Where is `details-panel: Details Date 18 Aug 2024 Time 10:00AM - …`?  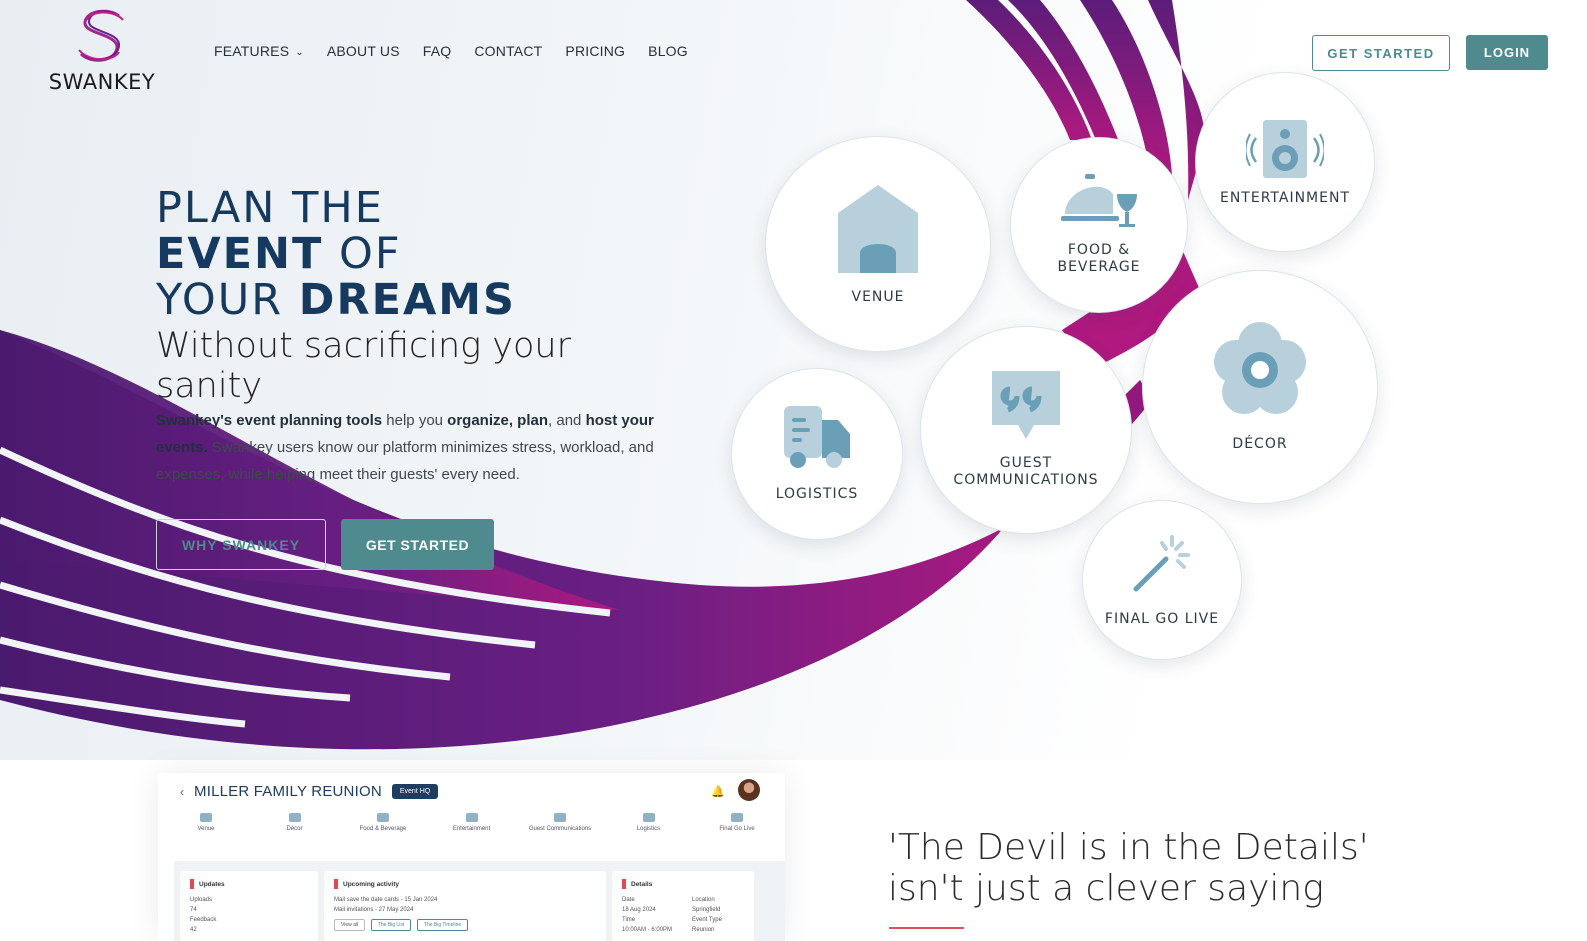
details-panel: Details Date 18 Aug 2024 Time 10:00AM - … is located at coordinates (683, 906).